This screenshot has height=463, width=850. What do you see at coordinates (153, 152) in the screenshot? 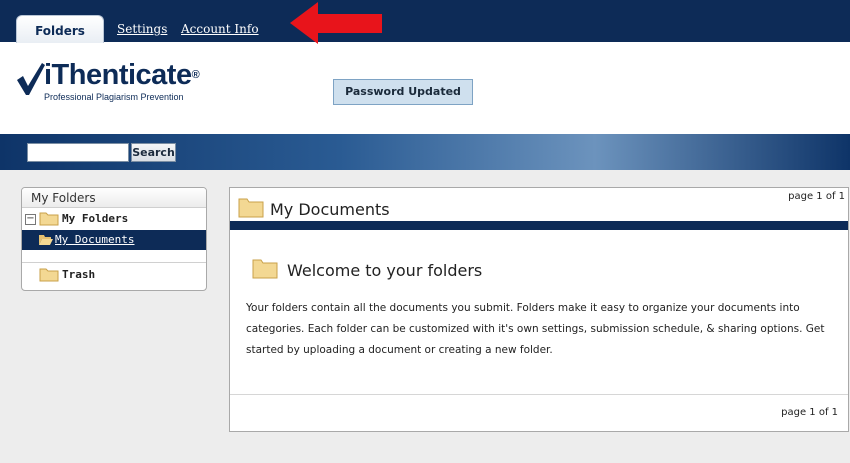
I see `search-button: Search` at bounding box center [153, 152].